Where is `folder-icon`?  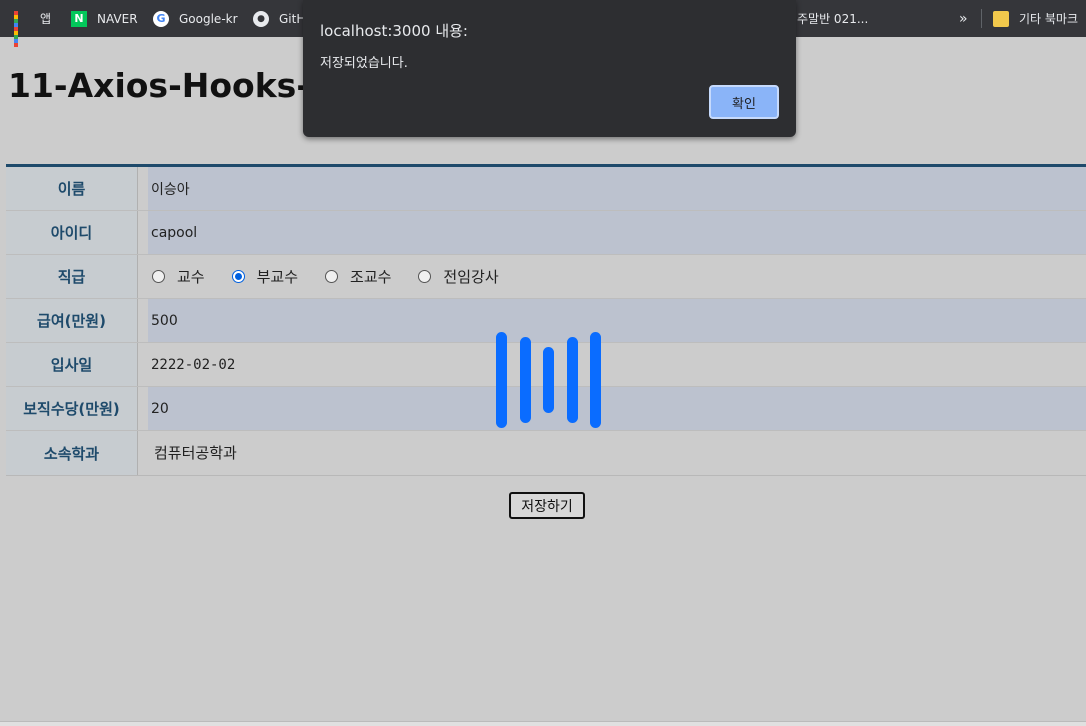
folder-icon is located at coordinates (1001, 18).